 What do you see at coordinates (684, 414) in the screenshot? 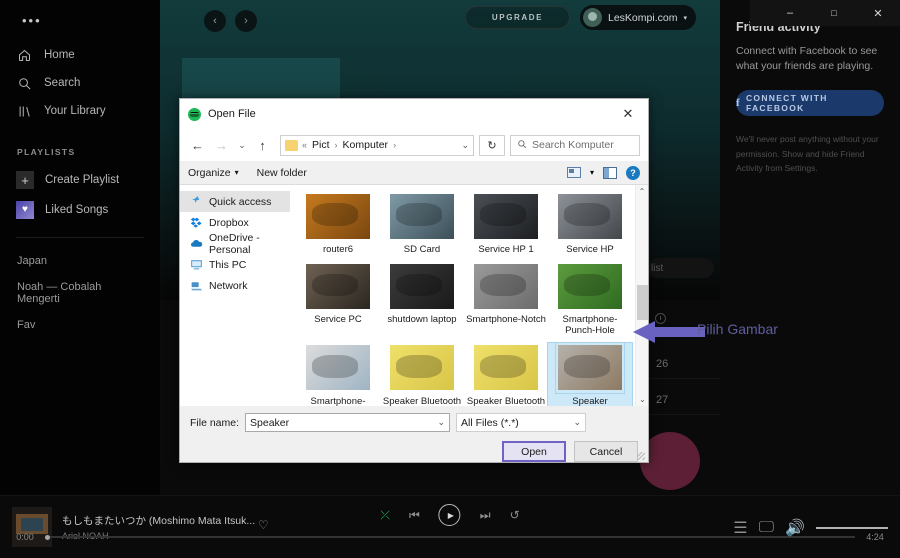
I see `track-divider` at bounding box center [684, 414].